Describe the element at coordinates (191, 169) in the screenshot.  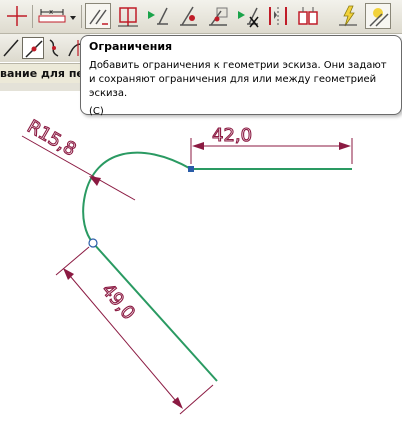
I see `endpoint-marker` at that location.